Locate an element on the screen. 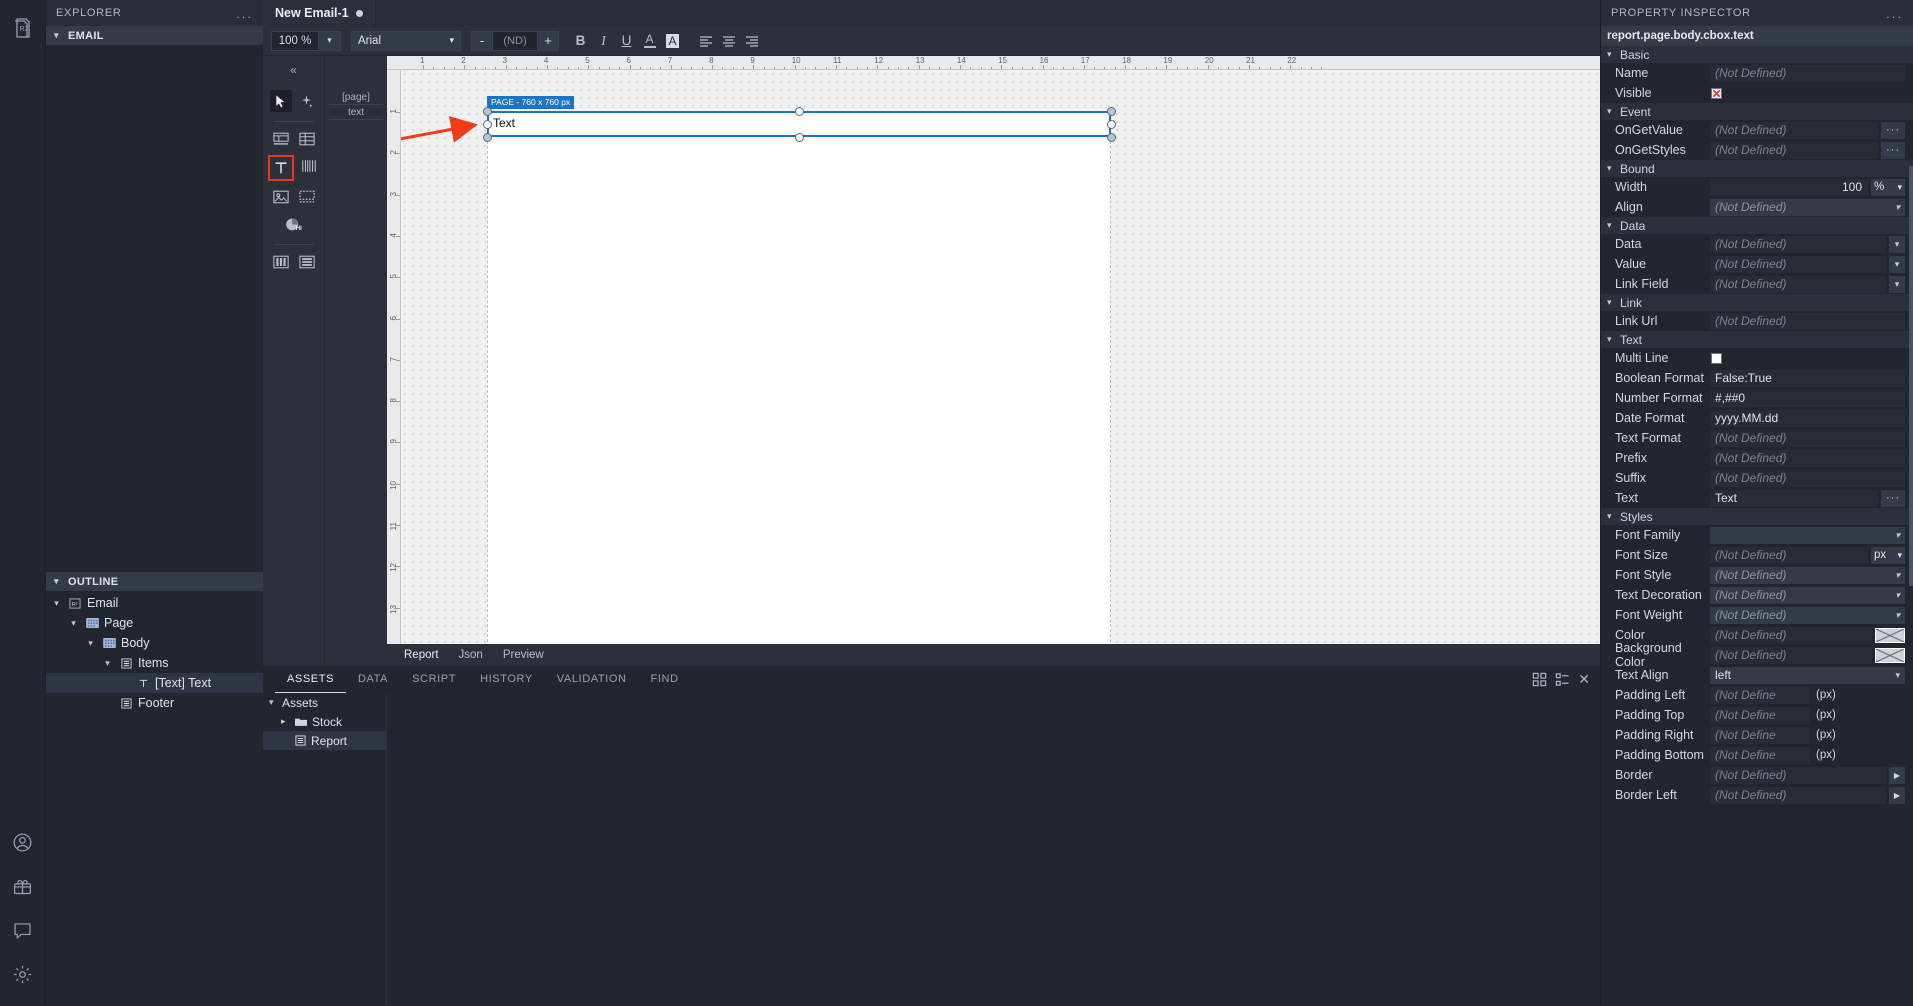 This screenshot has height=1006, width=1913. outline-item-items: ▾ Items is located at coordinates (154, 663).